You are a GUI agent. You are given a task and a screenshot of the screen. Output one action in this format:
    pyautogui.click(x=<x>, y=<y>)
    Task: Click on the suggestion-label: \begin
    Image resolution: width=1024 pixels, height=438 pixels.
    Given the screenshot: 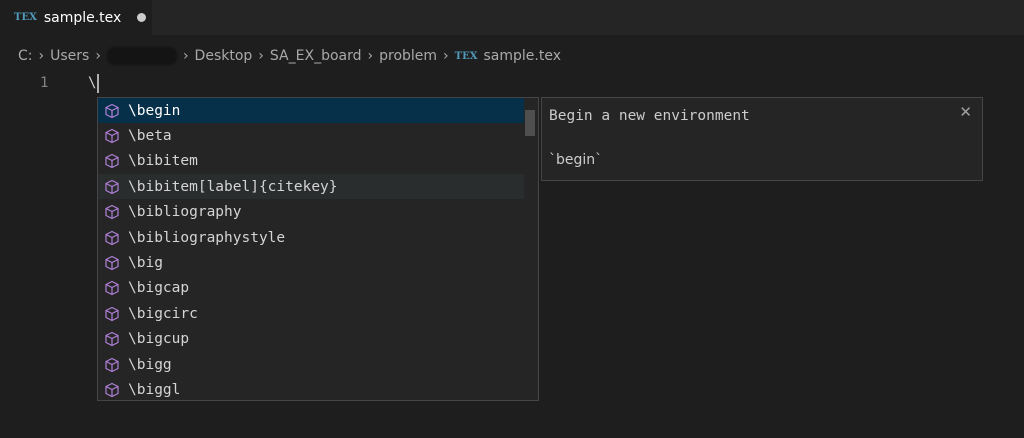 What is the action you would take?
    pyautogui.click(x=154, y=110)
    